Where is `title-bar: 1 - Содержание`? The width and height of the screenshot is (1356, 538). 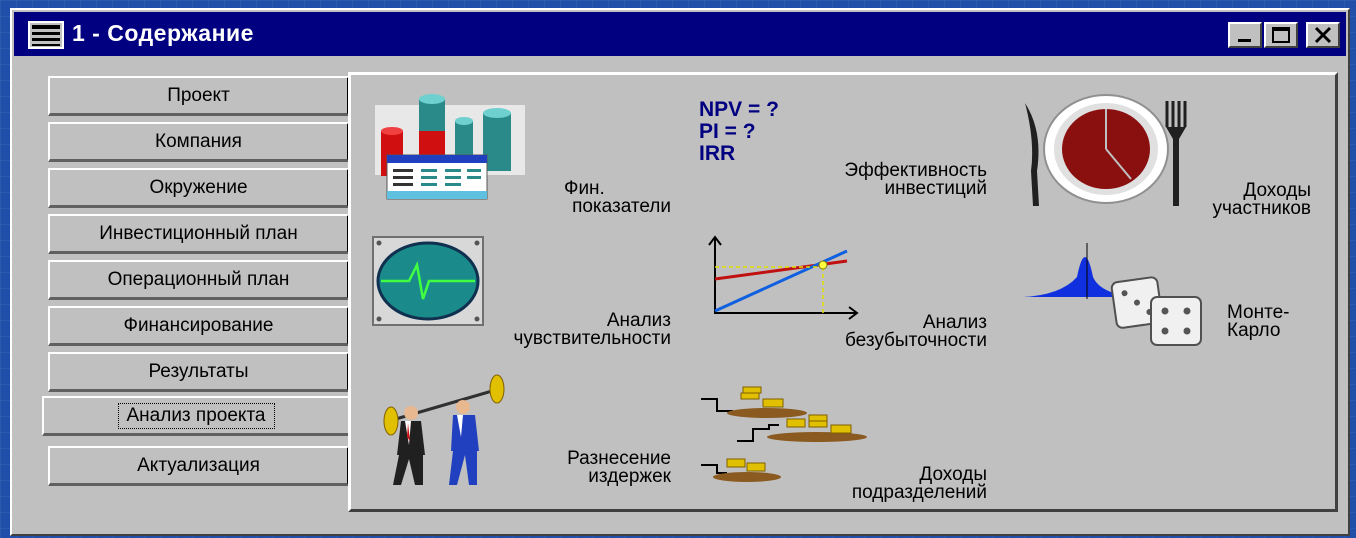 title-bar: 1 - Содержание is located at coordinates (680, 34).